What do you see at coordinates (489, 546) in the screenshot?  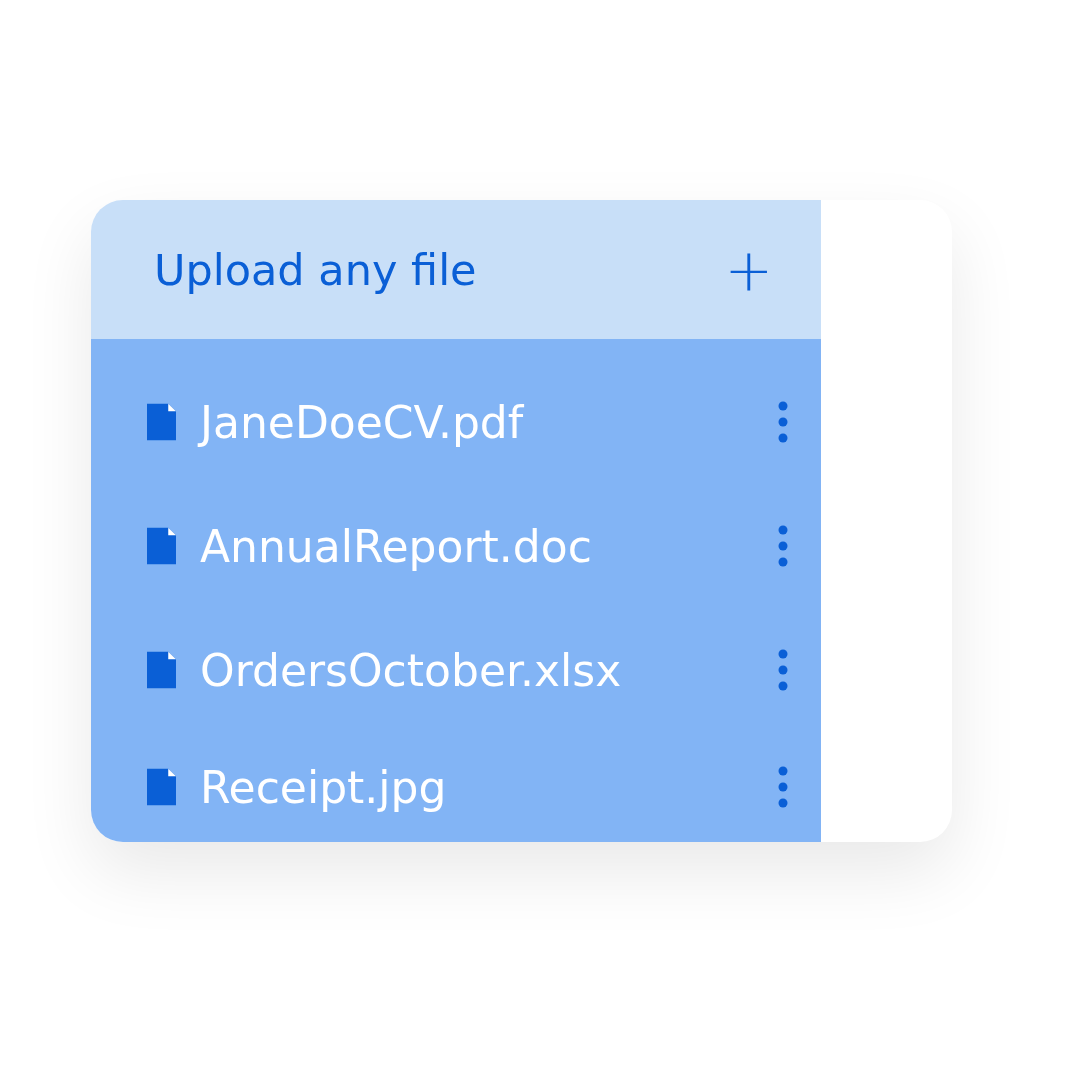 I see `file-name: AnnualReport.doc` at bounding box center [489, 546].